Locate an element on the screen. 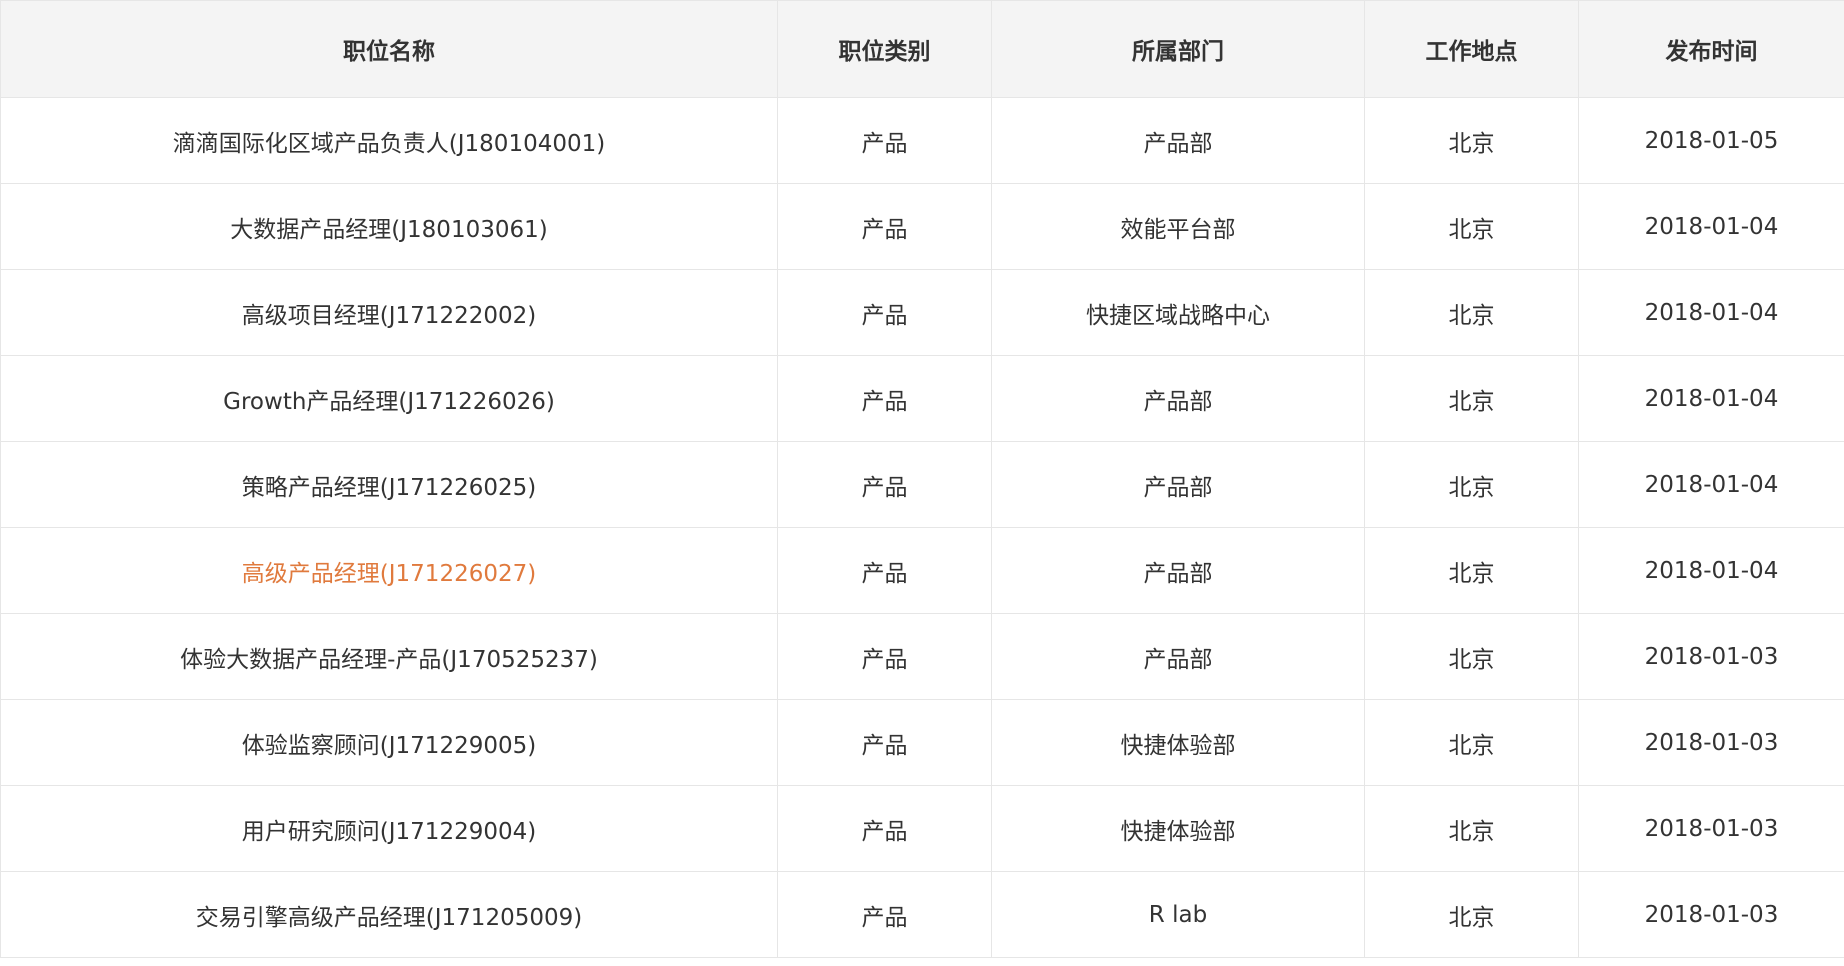  table-row: 体验监察顾问(J171229005) 产品 快捷体验部 北京 2018-01-03 is located at coordinates (922, 742).